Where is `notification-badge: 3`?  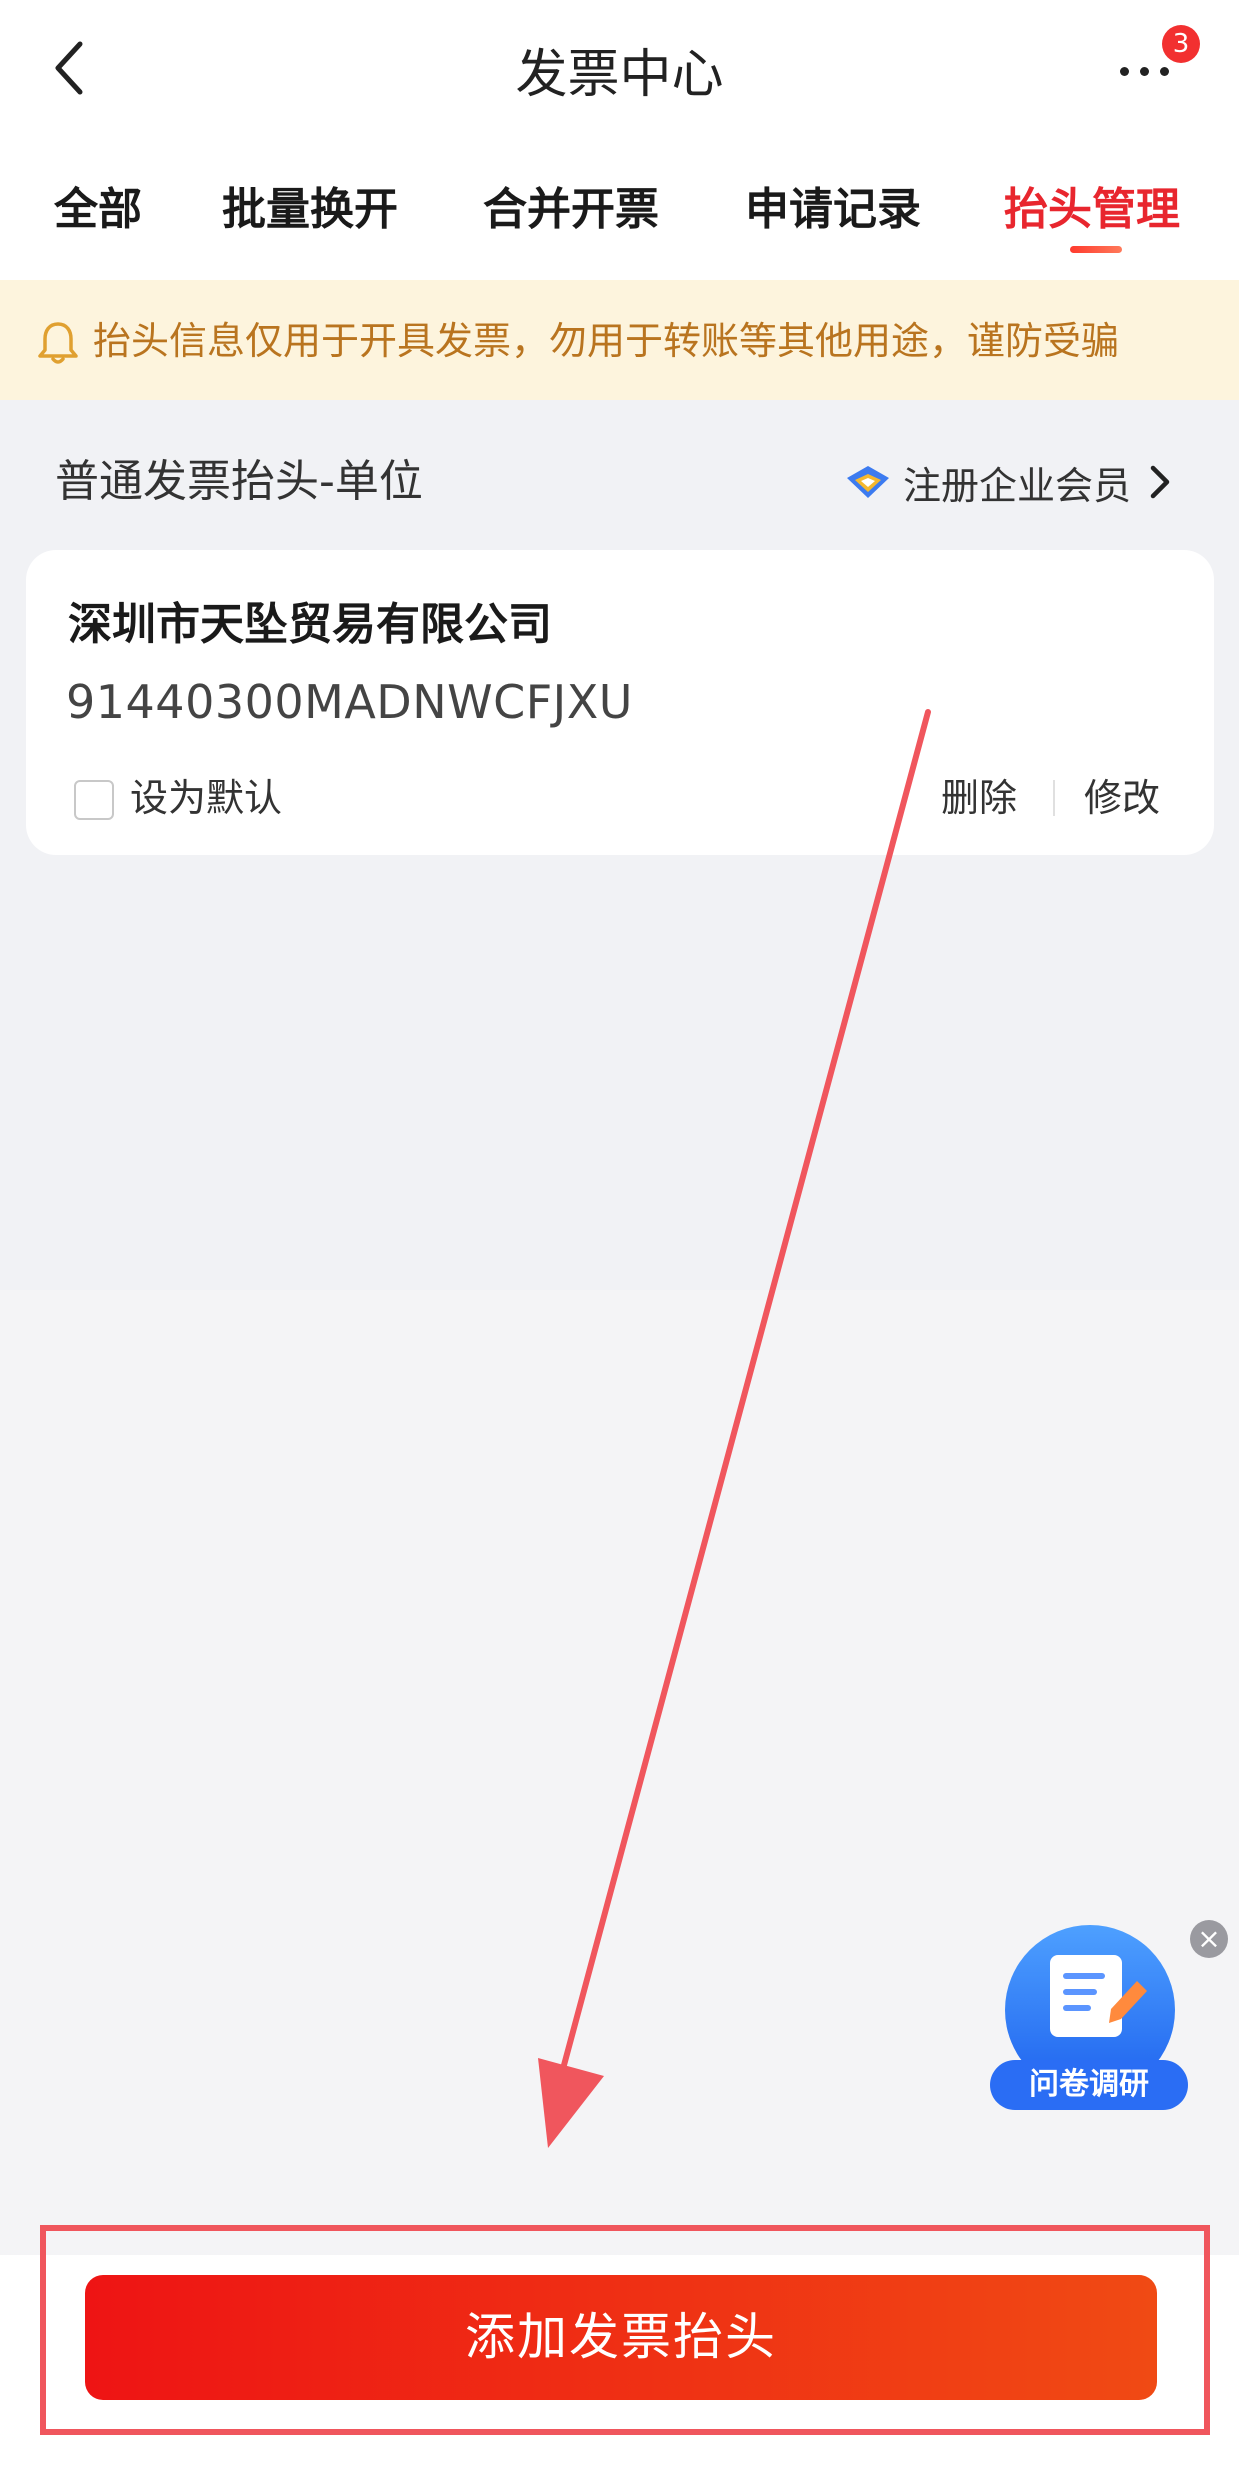
notification-badge: 3 is located at coordinates (1181, 44).